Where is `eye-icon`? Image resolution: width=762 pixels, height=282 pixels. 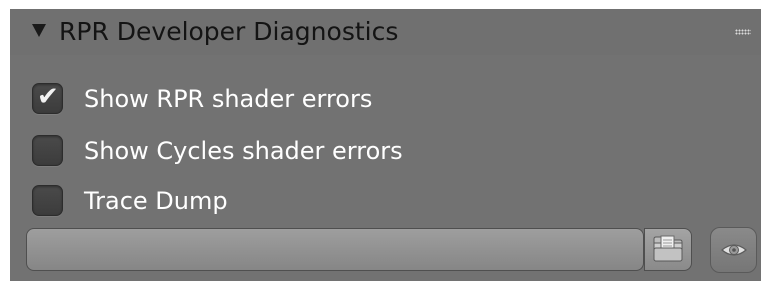 eye-icon is located at coordinates (734, 250).